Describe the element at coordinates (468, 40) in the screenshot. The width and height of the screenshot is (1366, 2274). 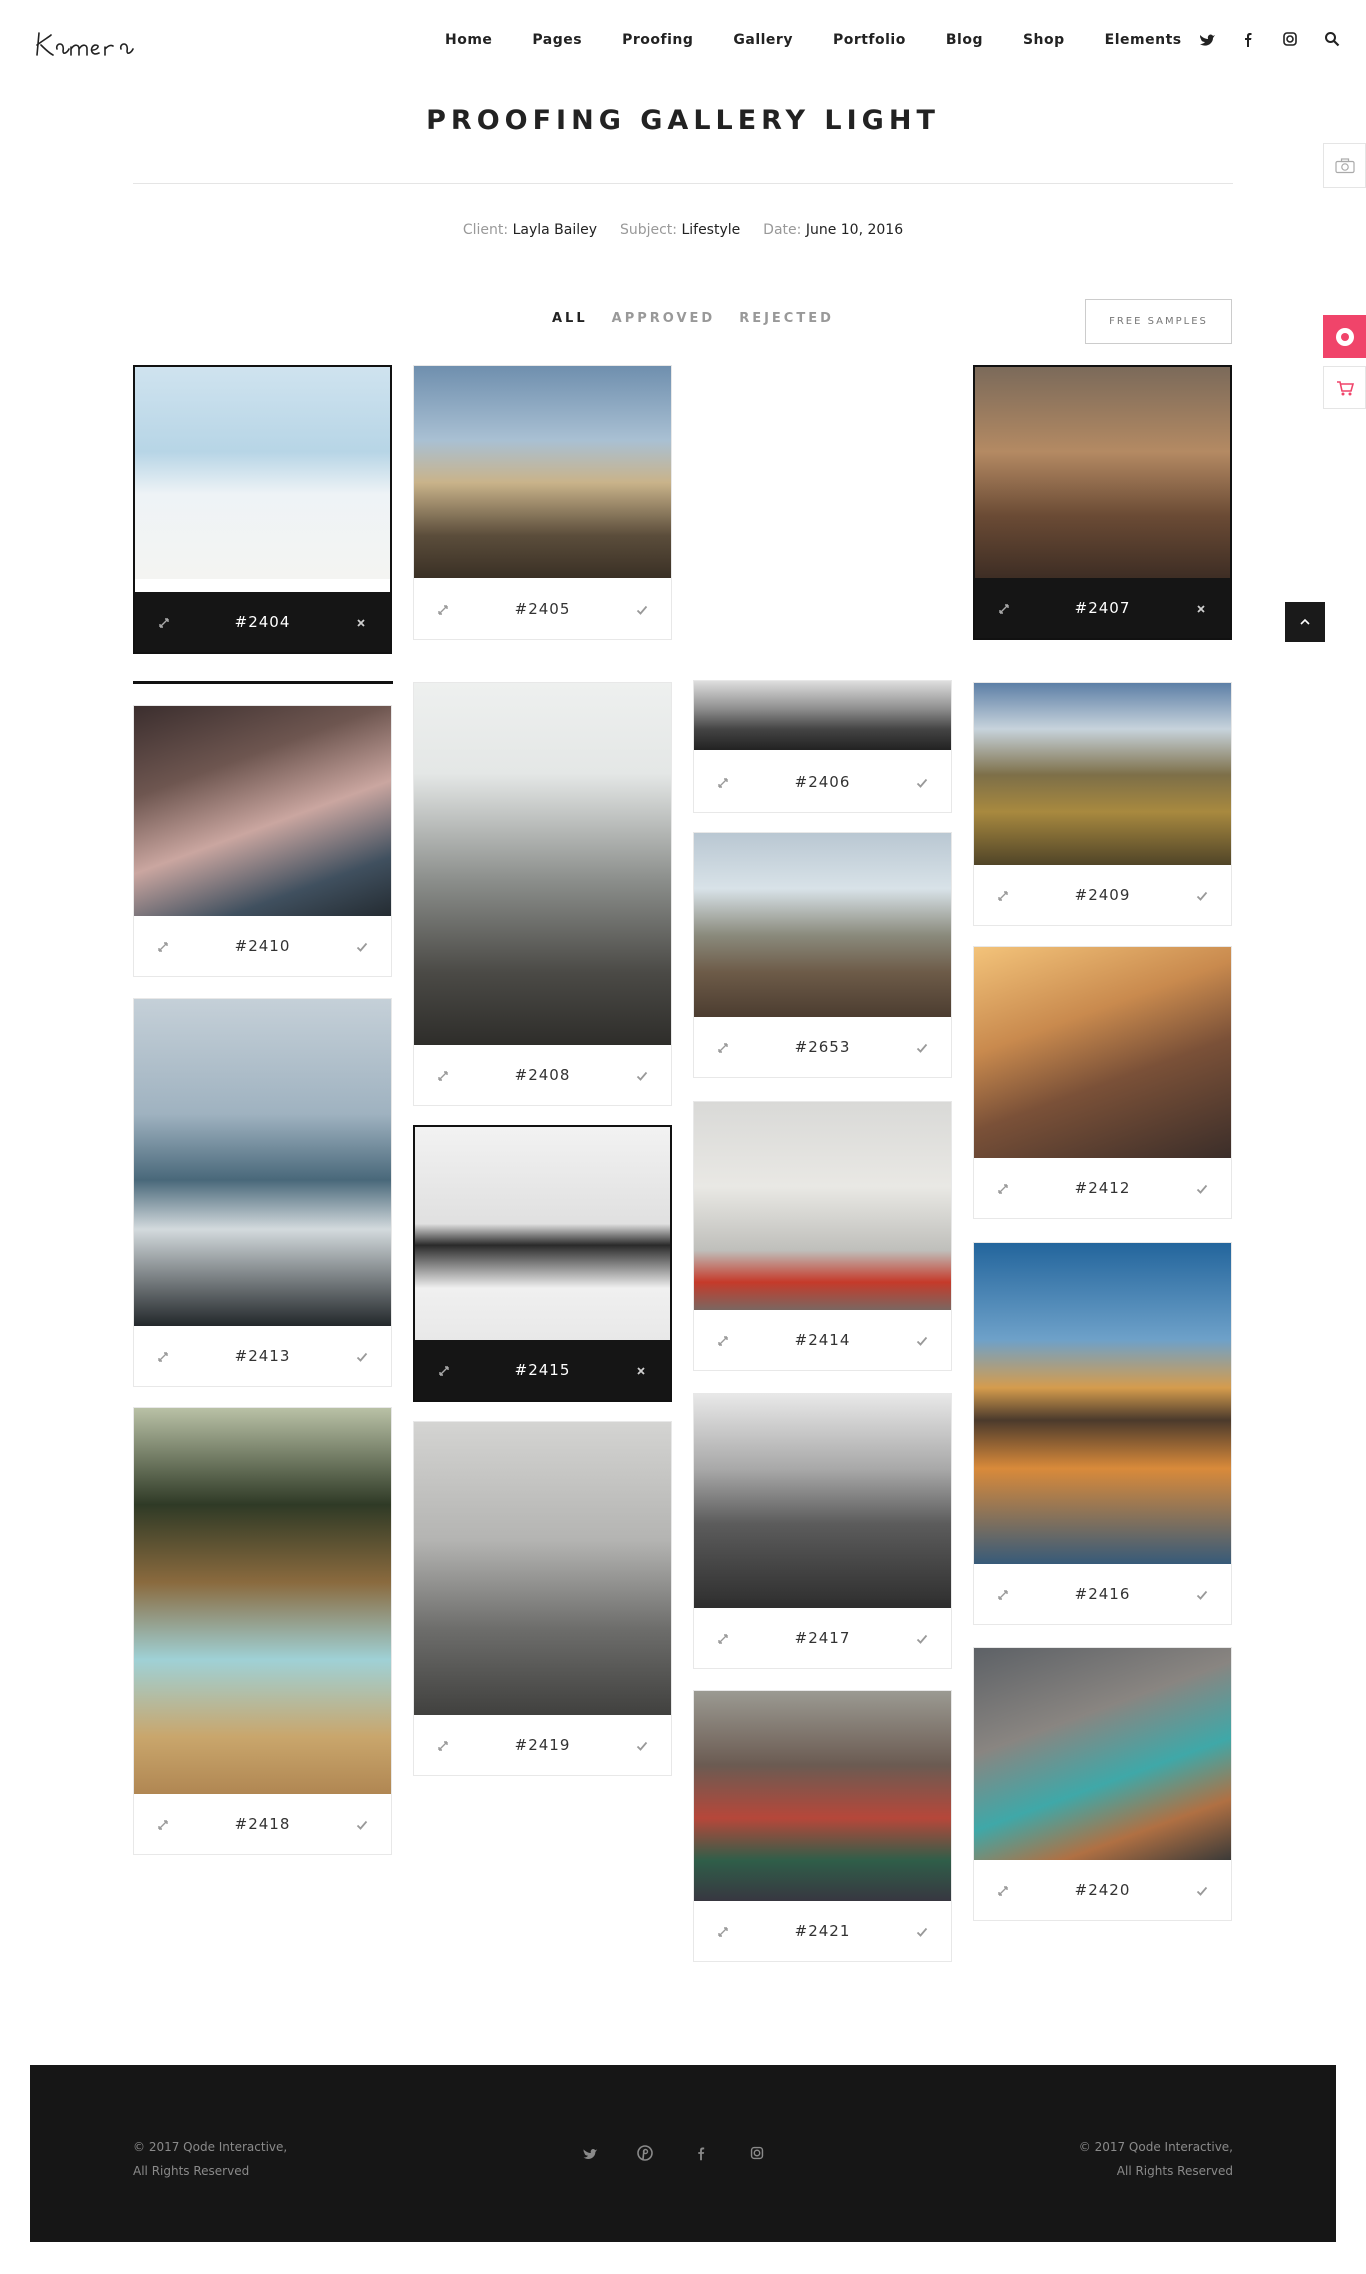
I see `nav-home: Home` at that location.